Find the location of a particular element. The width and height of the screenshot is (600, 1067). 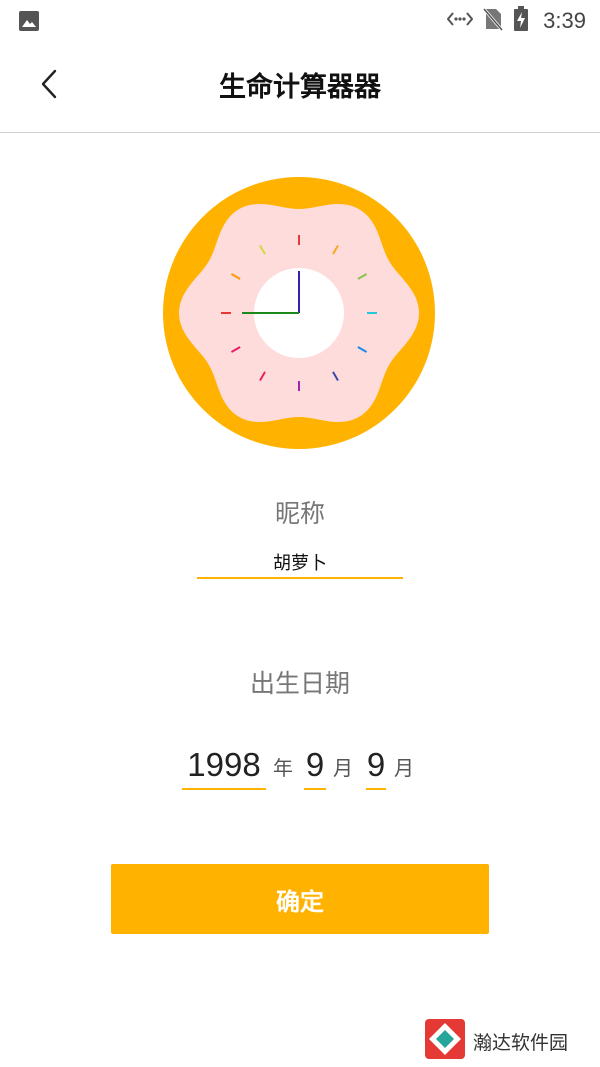

back-button is located at coordinates (50, 86).